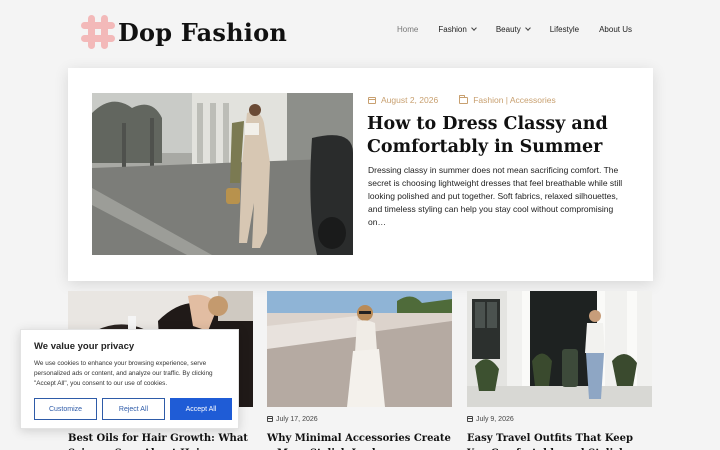  What do you see at coordinates (222, 174) in the screenshot?
I see `featured-post-image` at bounding box center [222, 174].